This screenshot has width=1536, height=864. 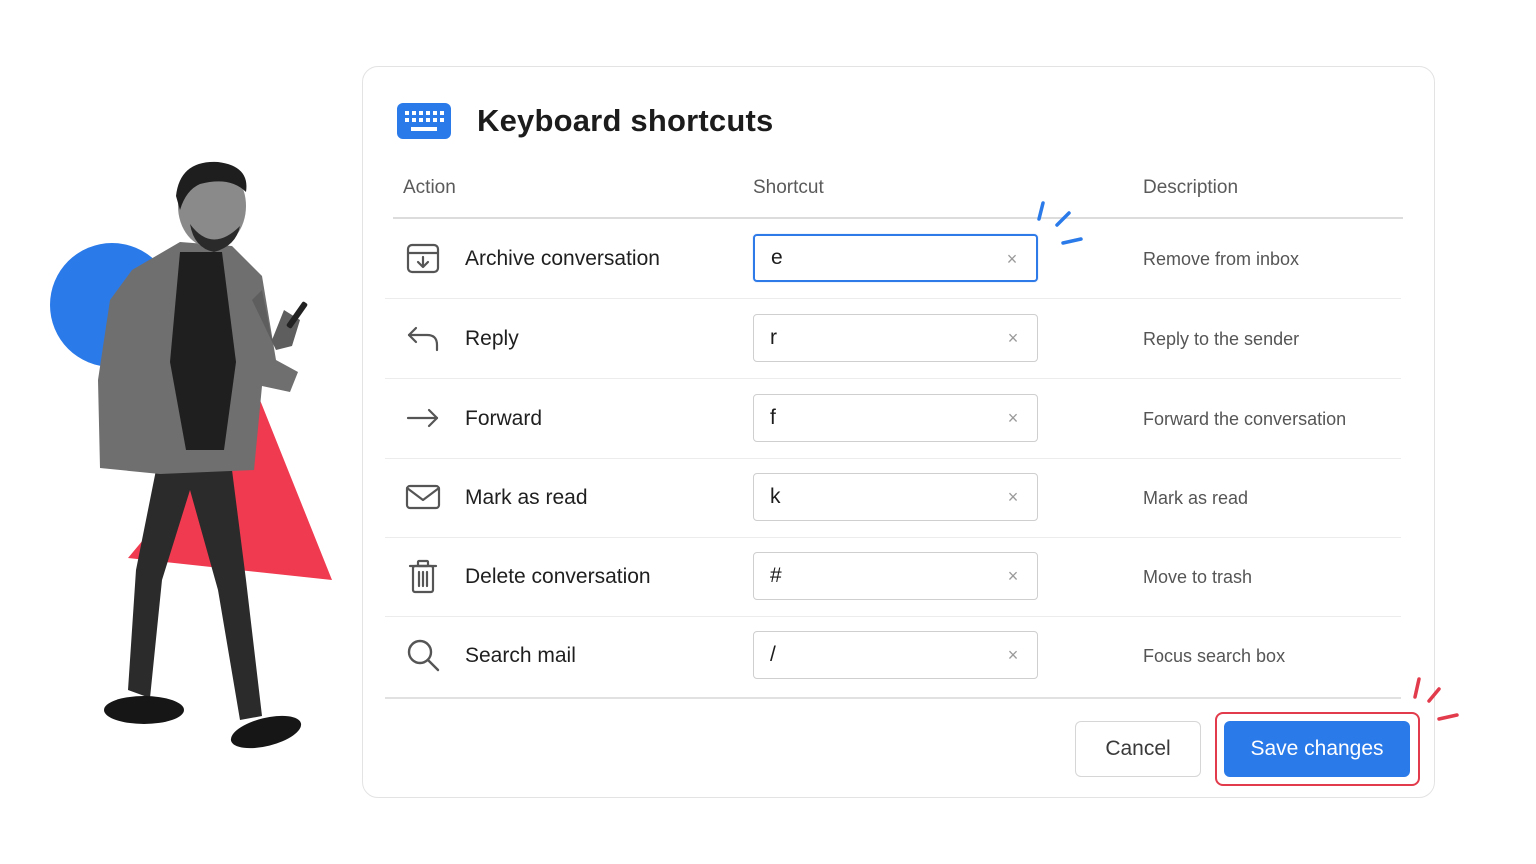 I want to click on shortcut-field-archive: ×, so click(x=895, y=258).